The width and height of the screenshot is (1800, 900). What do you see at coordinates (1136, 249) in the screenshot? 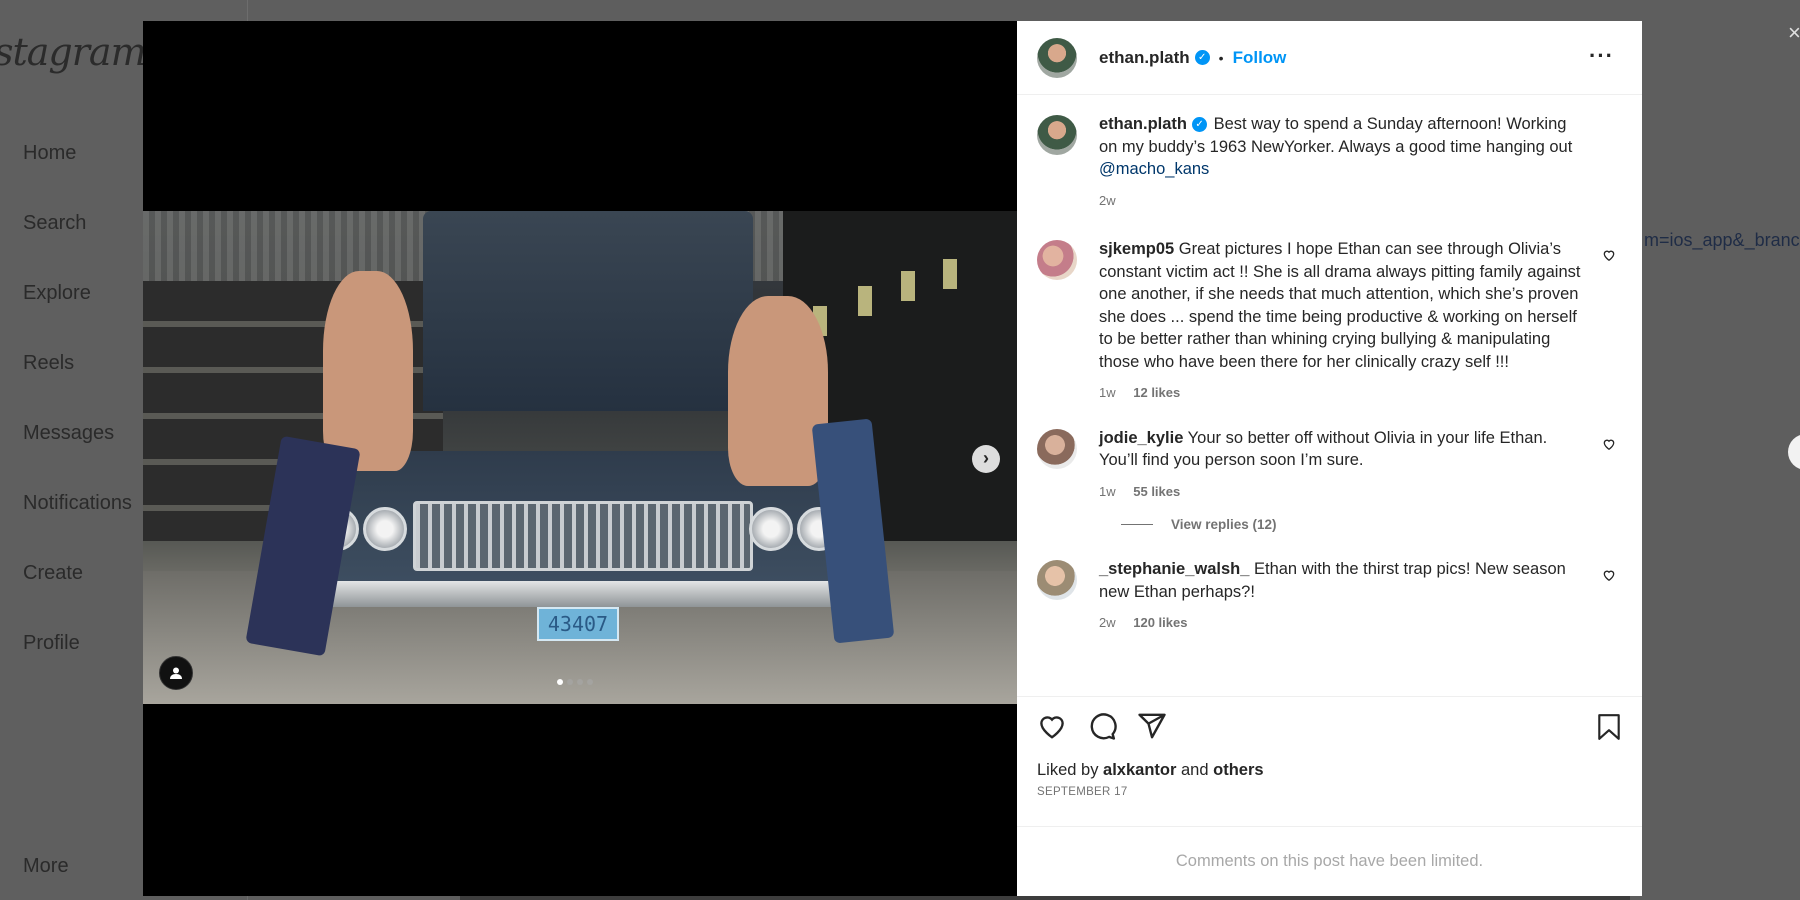
I see `comment-username: sjkemp05` at bounding box center [1136, 249].